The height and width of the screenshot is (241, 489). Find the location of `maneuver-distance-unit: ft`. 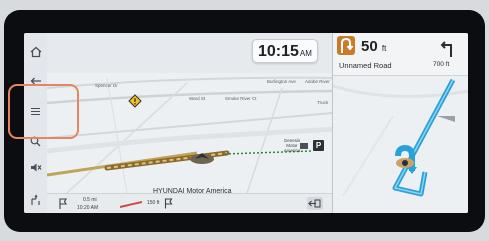

maneuver-distance-unit: ft is located at coordinates (384, 48).